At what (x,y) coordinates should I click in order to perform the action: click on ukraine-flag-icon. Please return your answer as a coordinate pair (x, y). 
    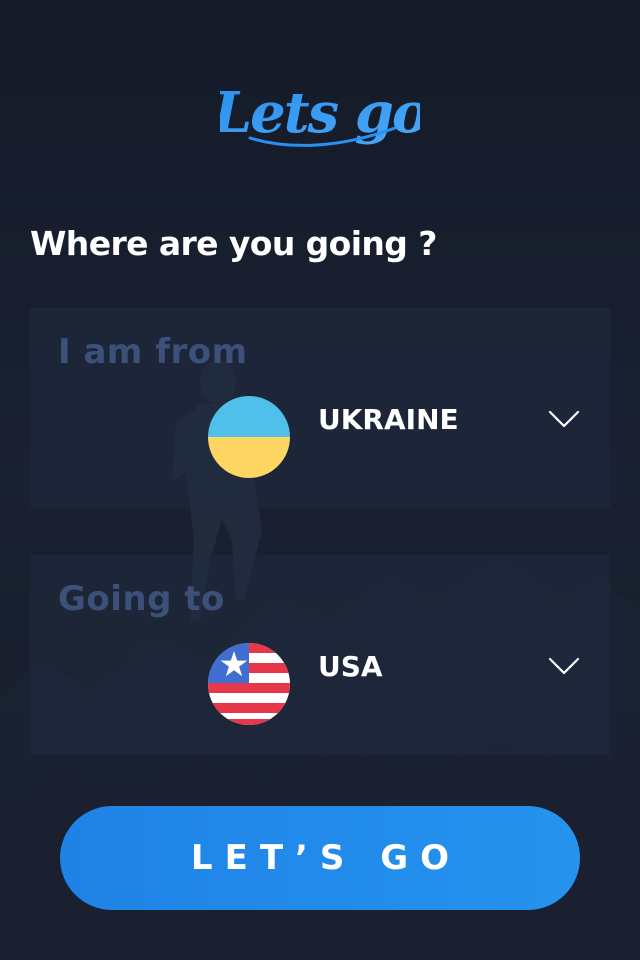
    Looking at the image, I should click on (249, 437).